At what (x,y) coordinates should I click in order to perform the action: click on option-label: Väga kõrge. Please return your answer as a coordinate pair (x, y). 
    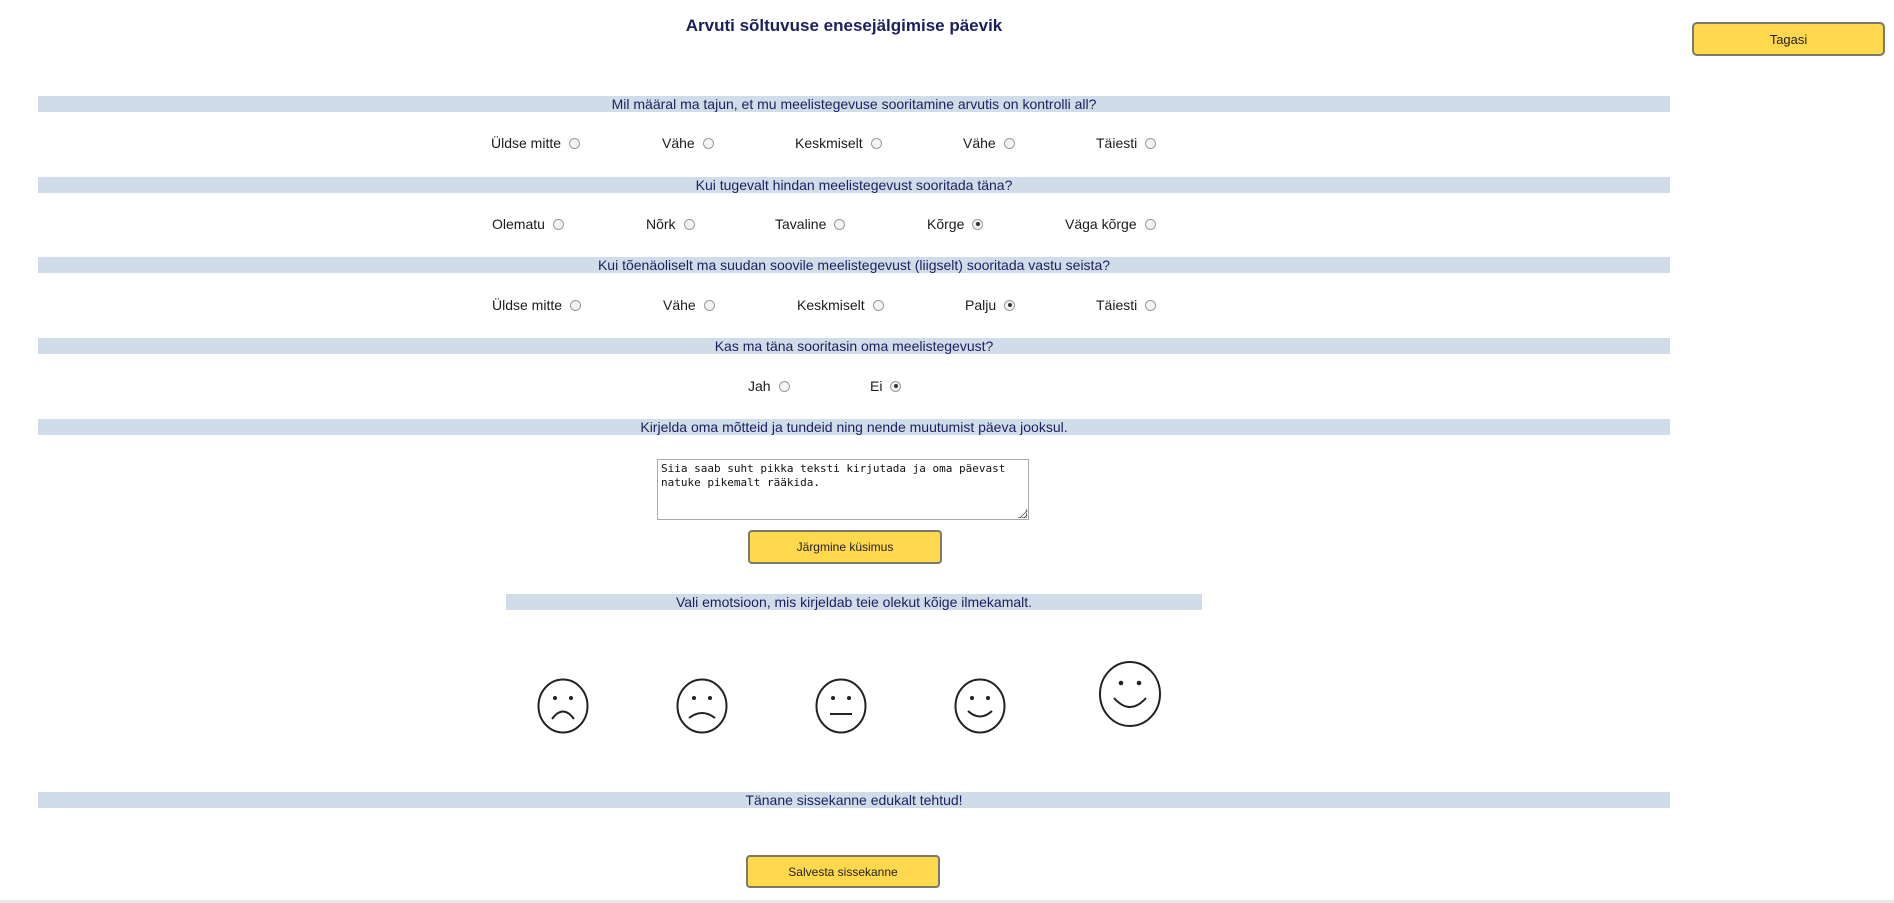
    Looking at the image, I should click on (1101, 224).